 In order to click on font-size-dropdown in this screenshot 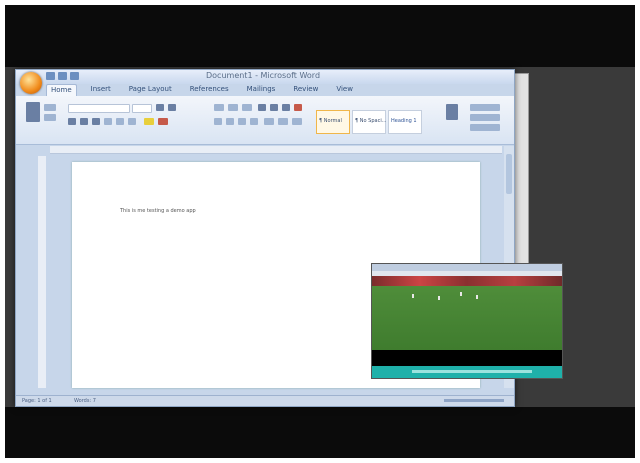, I will do `click(142, 108)`.